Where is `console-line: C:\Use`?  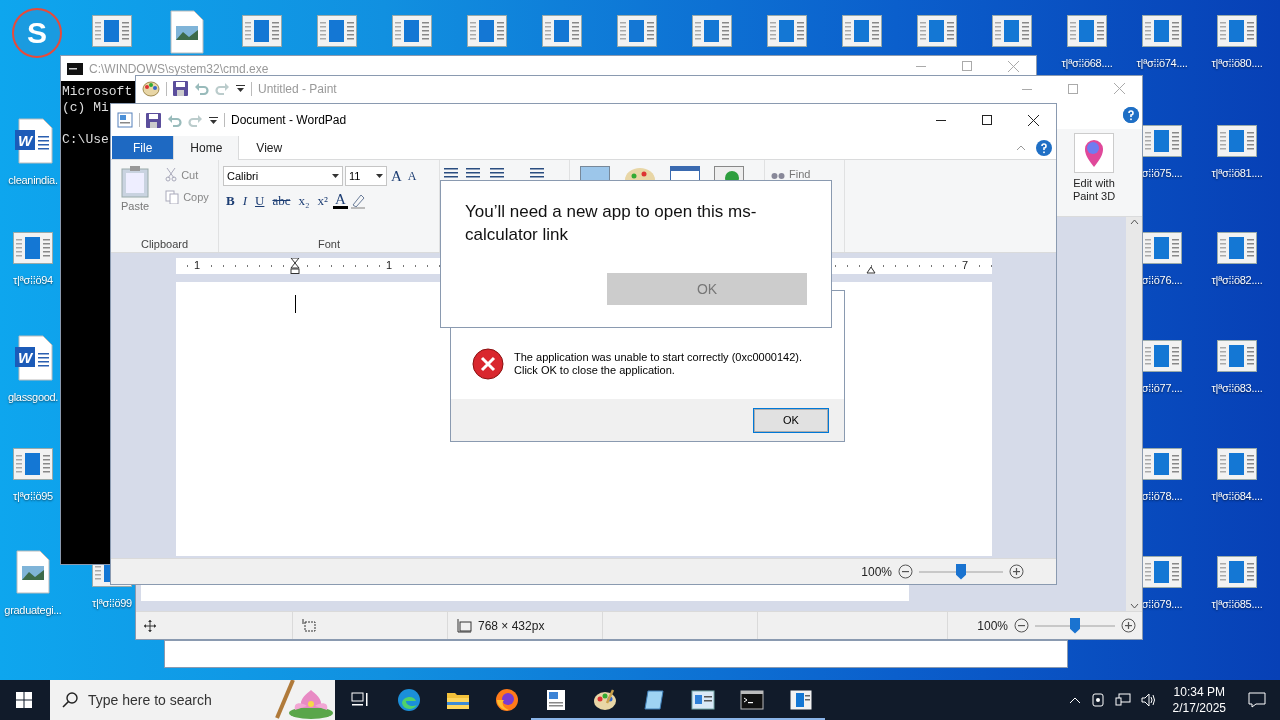
console-line: C:\Use is located at coordinates (85, 140).